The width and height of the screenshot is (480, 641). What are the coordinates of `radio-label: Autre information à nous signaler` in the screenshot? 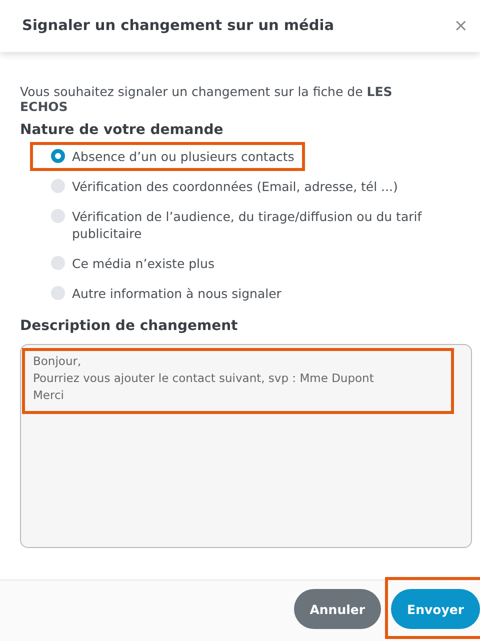 It's located at (177, 293).